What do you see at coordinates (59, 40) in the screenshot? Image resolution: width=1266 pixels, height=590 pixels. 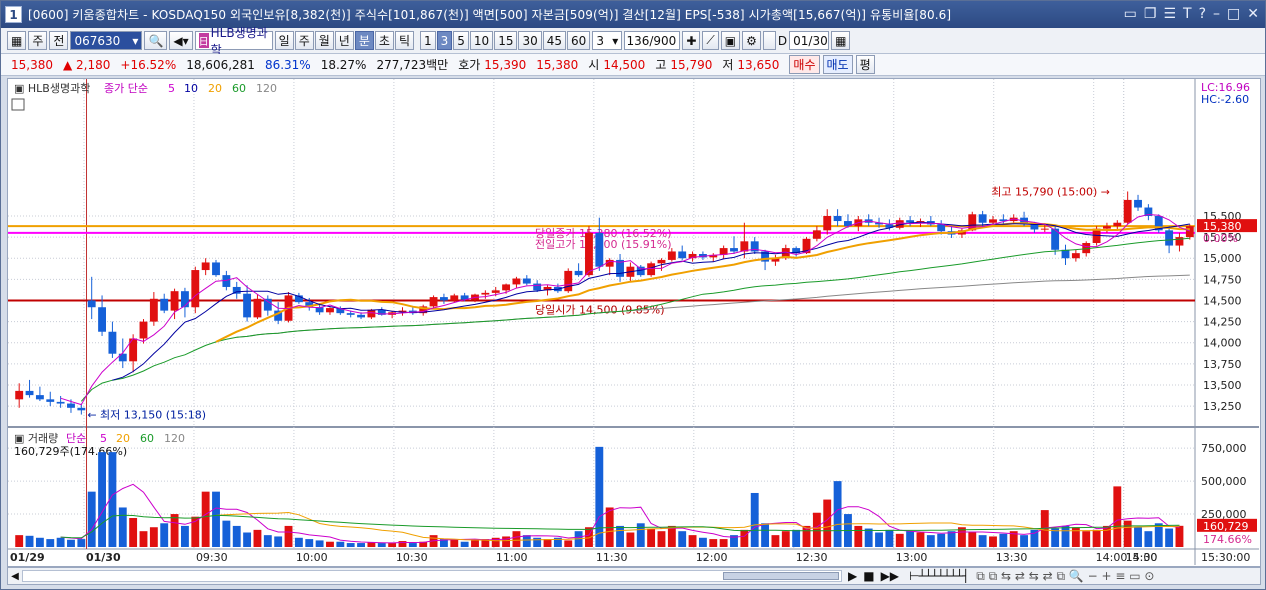 I see `tab-all-button: 전` at bounding box center [59, 40].